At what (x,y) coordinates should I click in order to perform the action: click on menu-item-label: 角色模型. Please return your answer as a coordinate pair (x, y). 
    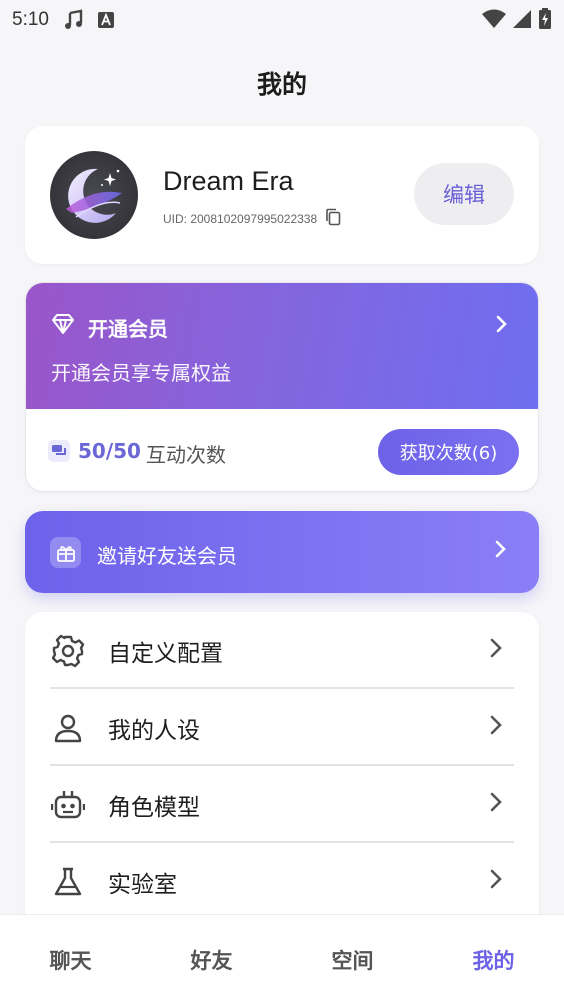
    Looking at the image, I should click on (154, 807).